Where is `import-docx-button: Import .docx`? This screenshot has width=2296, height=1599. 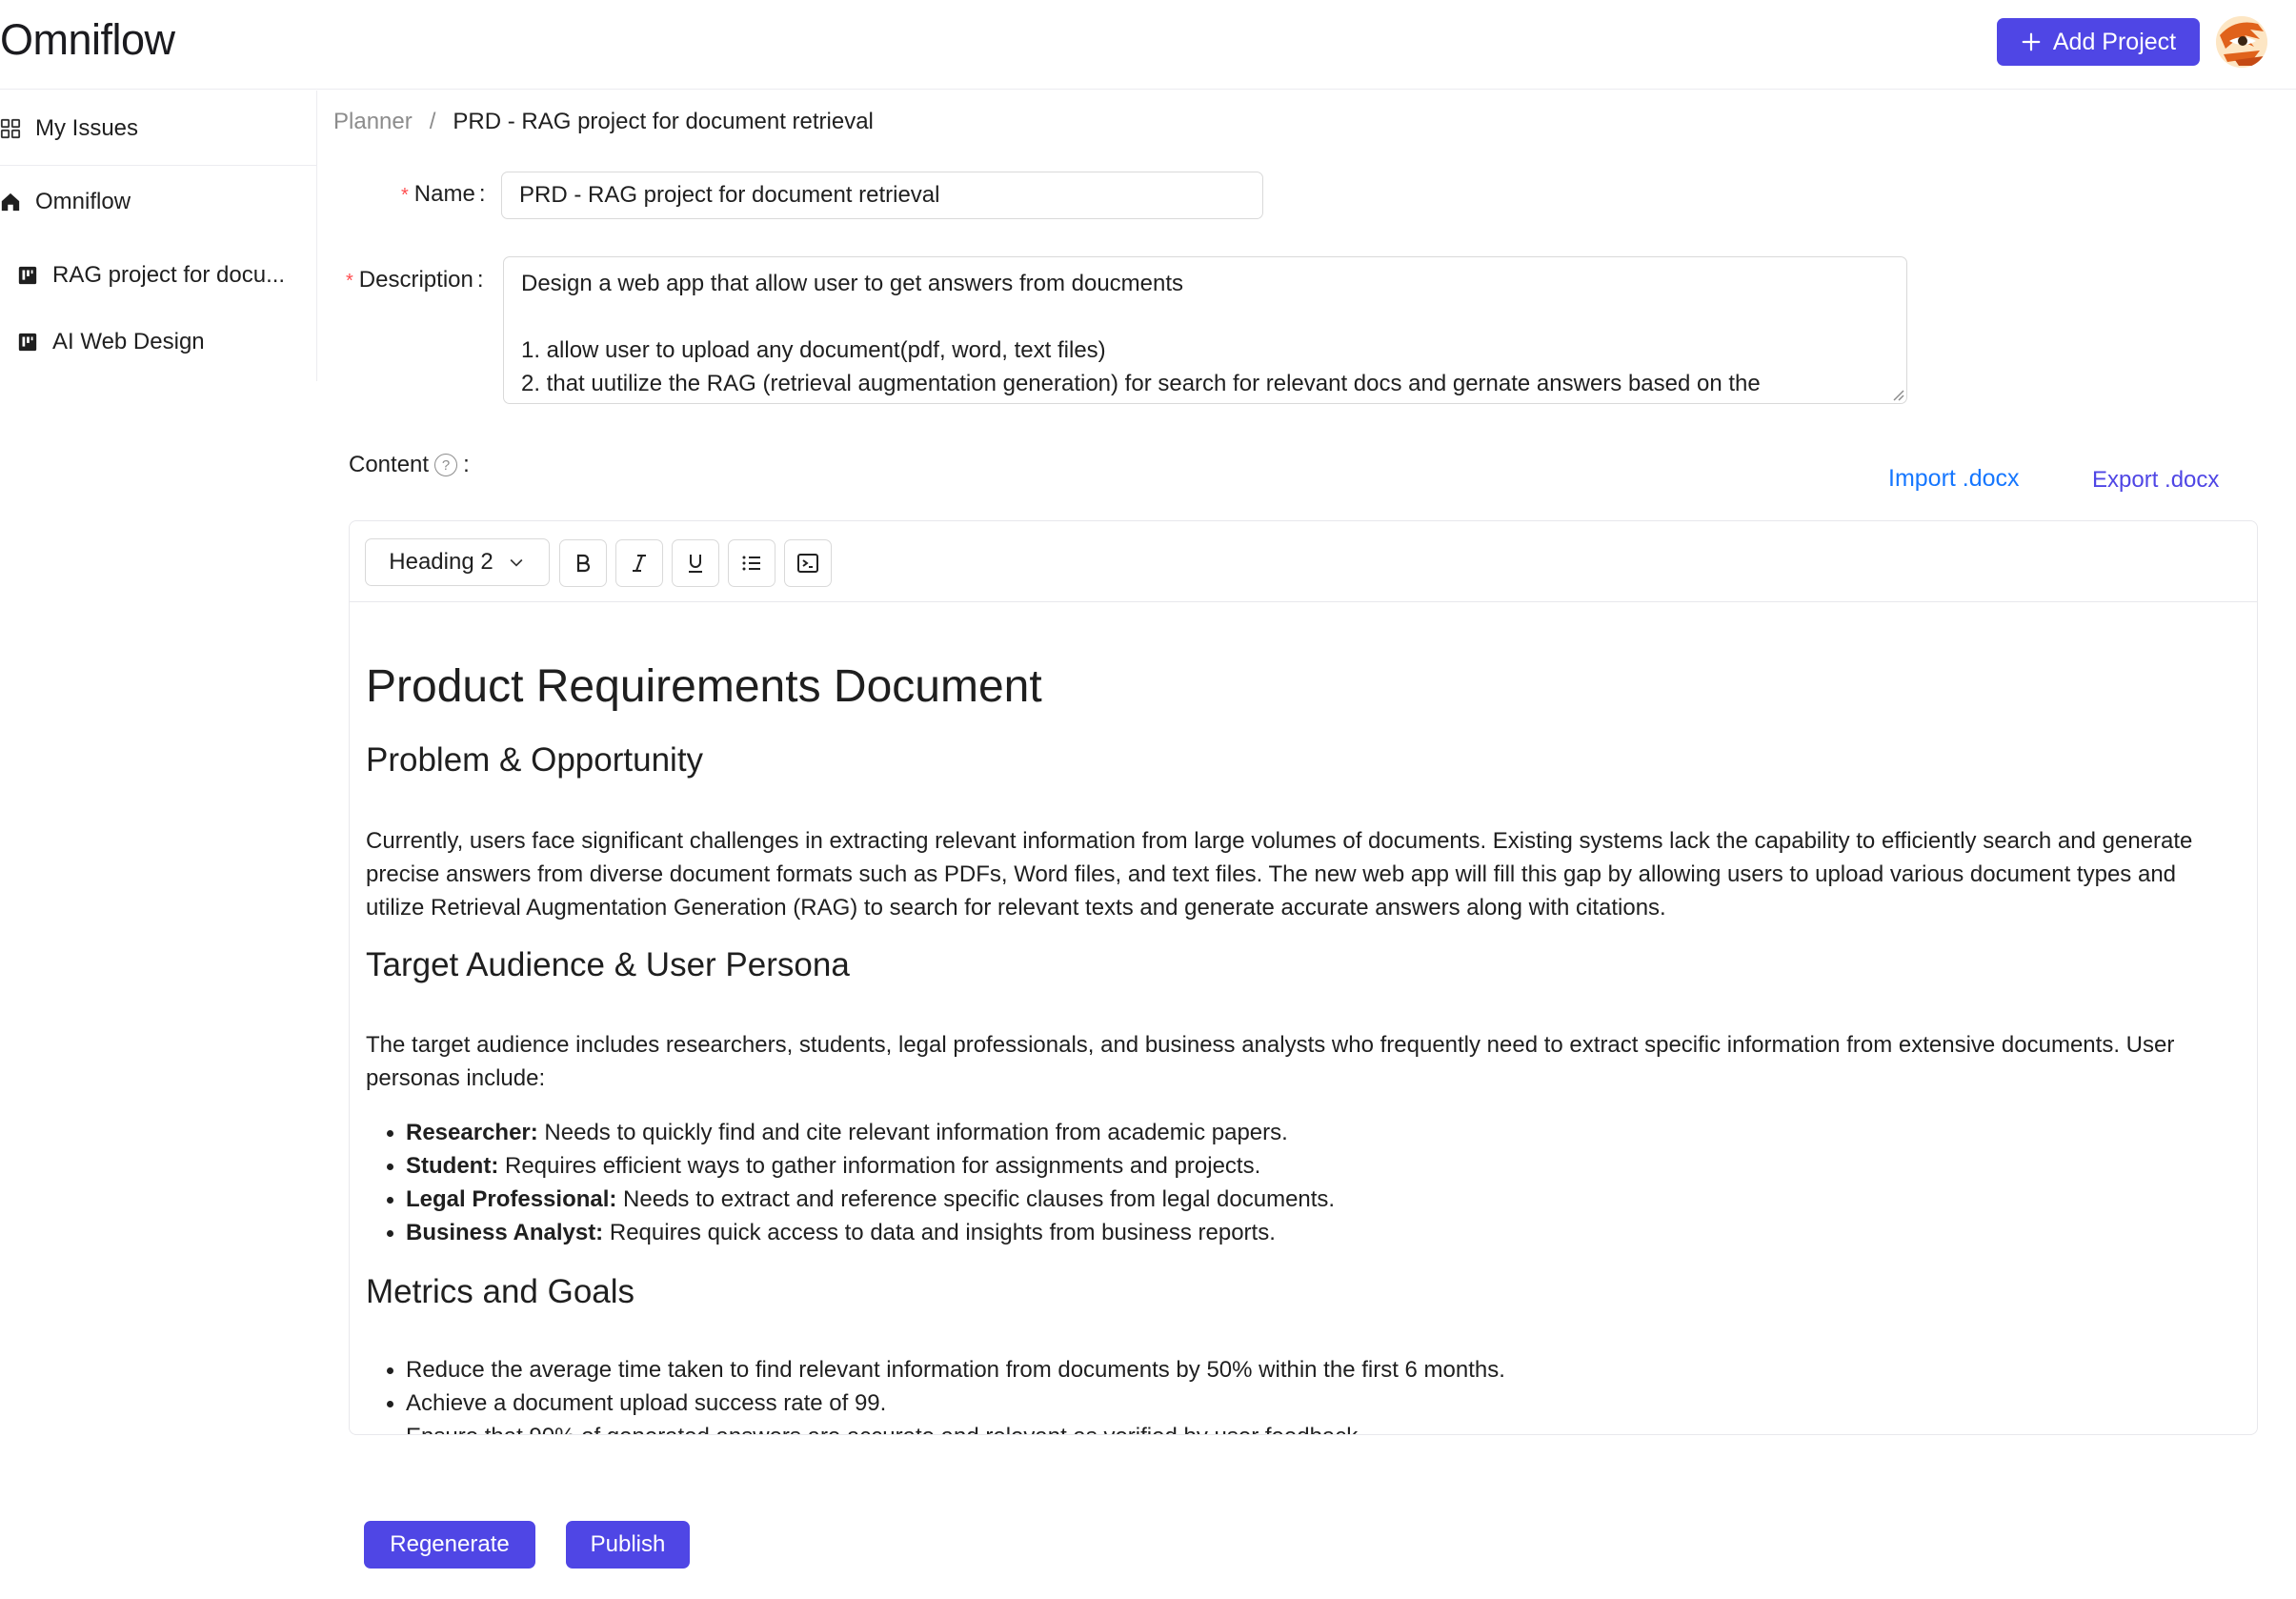 import-docx-button: Import .docx is located at coordinates (1954, 479).